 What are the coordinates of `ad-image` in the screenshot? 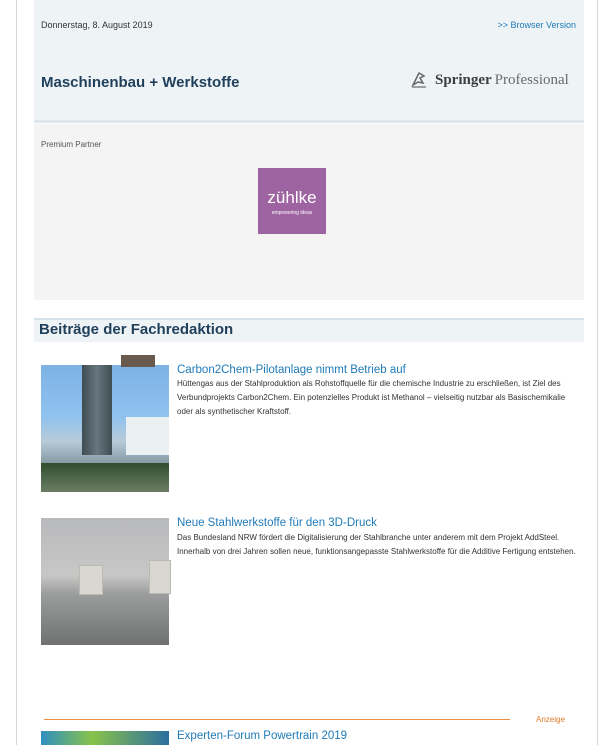 It's located at (105, 738).